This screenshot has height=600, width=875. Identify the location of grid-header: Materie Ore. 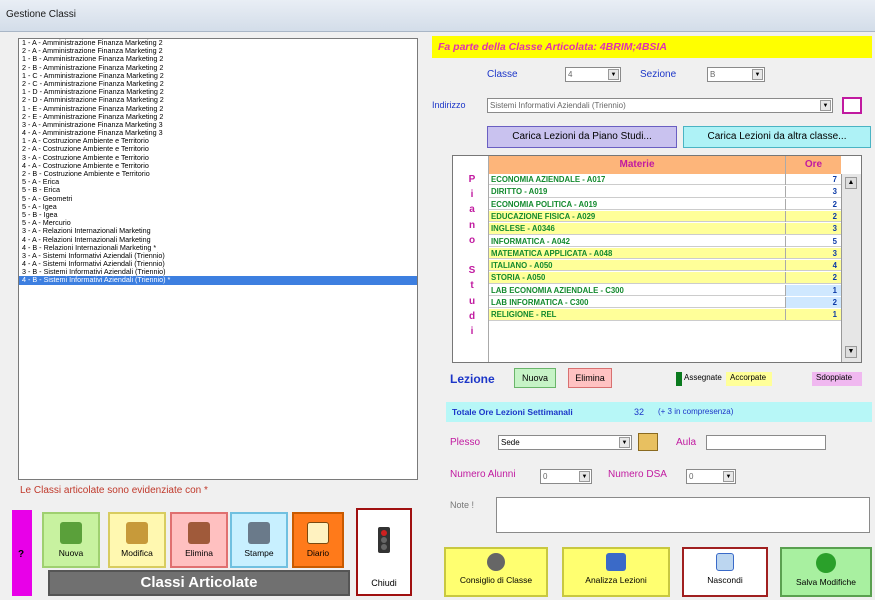
(665, 165).